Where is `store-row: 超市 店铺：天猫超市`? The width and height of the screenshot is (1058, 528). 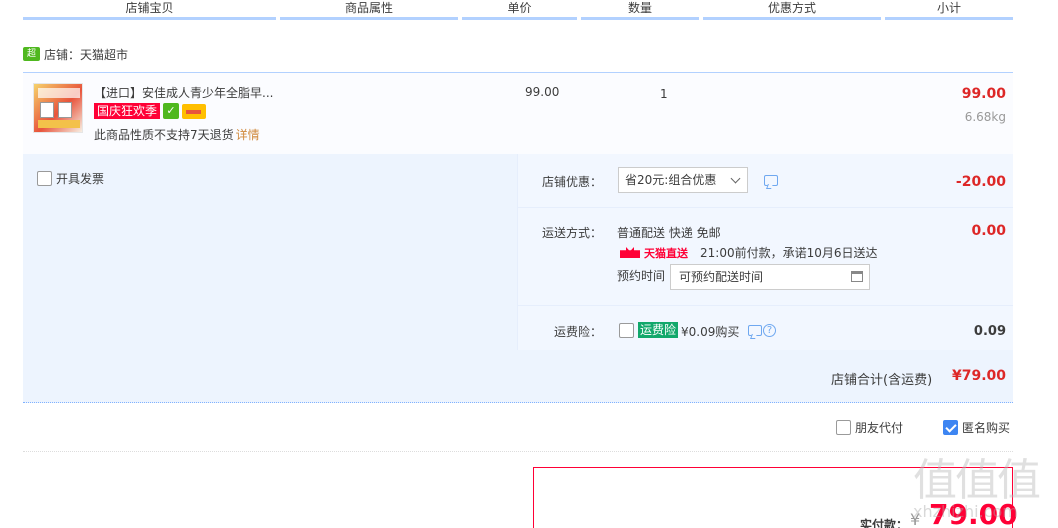
store-row: 超市 店铺：天猫超市 is located at coordinates (75, 58).